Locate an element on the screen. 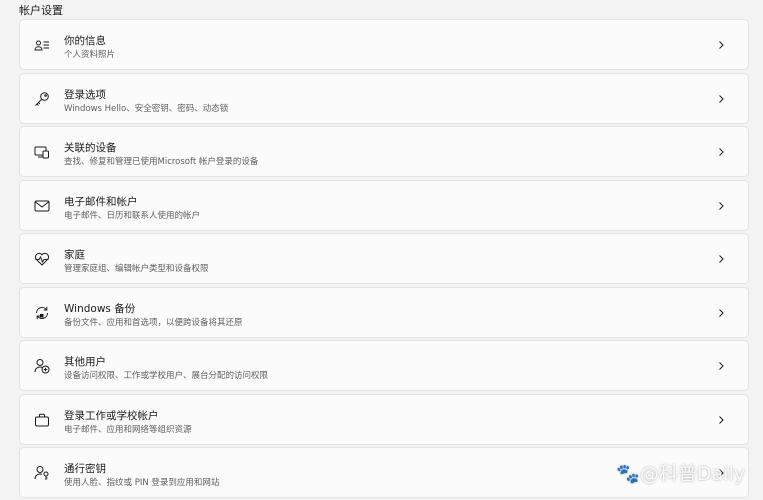  settings-item-sign-in-options: 登录选项 Windows Hello、安全密钥、密码、动态锁 is located at coordinates (384, 98).